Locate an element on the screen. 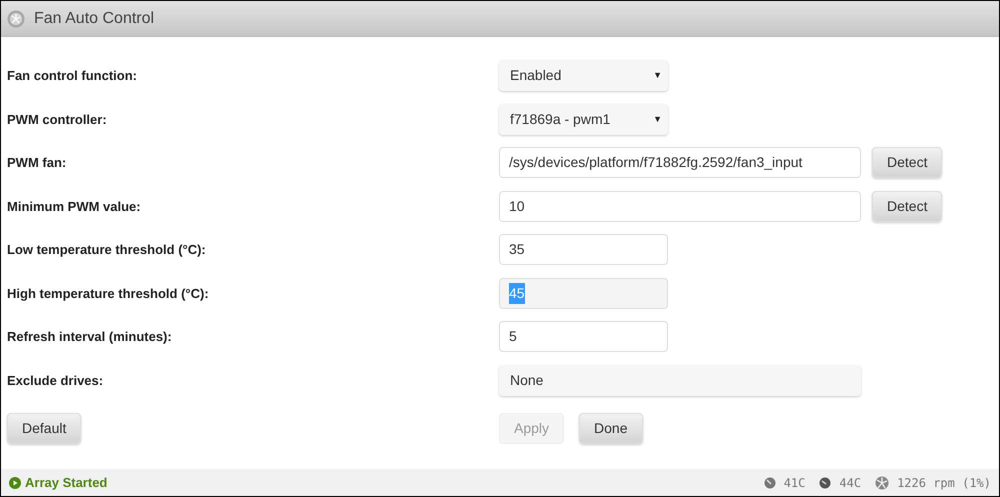 The height and width of the screenshot is (497, 1000). dropdown: None is located at coordinates (680, 380).